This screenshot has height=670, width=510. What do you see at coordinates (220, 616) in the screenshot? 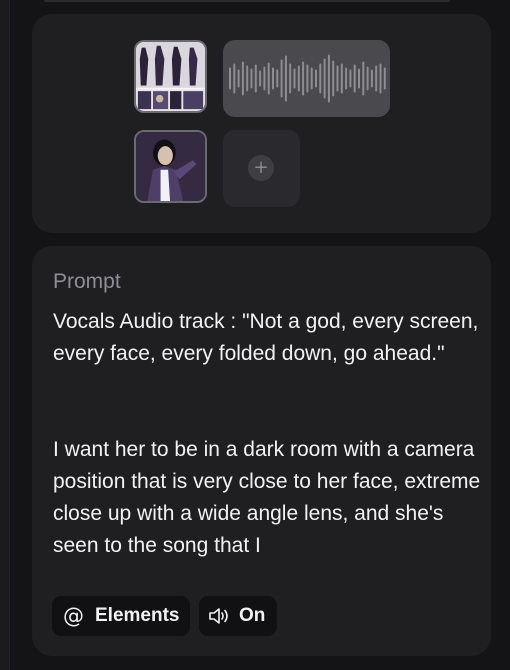
I see `speaker-icon` at bounding box center [220, 616].